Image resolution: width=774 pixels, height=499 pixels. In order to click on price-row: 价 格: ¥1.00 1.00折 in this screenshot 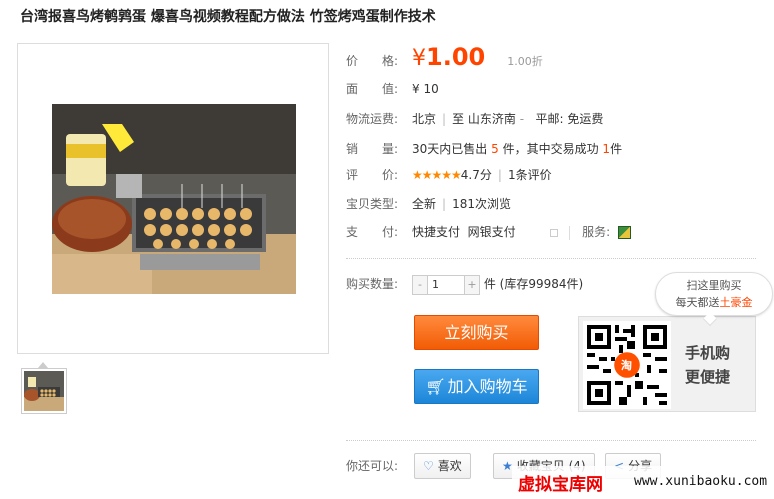, I will do `click(444, 57)`.